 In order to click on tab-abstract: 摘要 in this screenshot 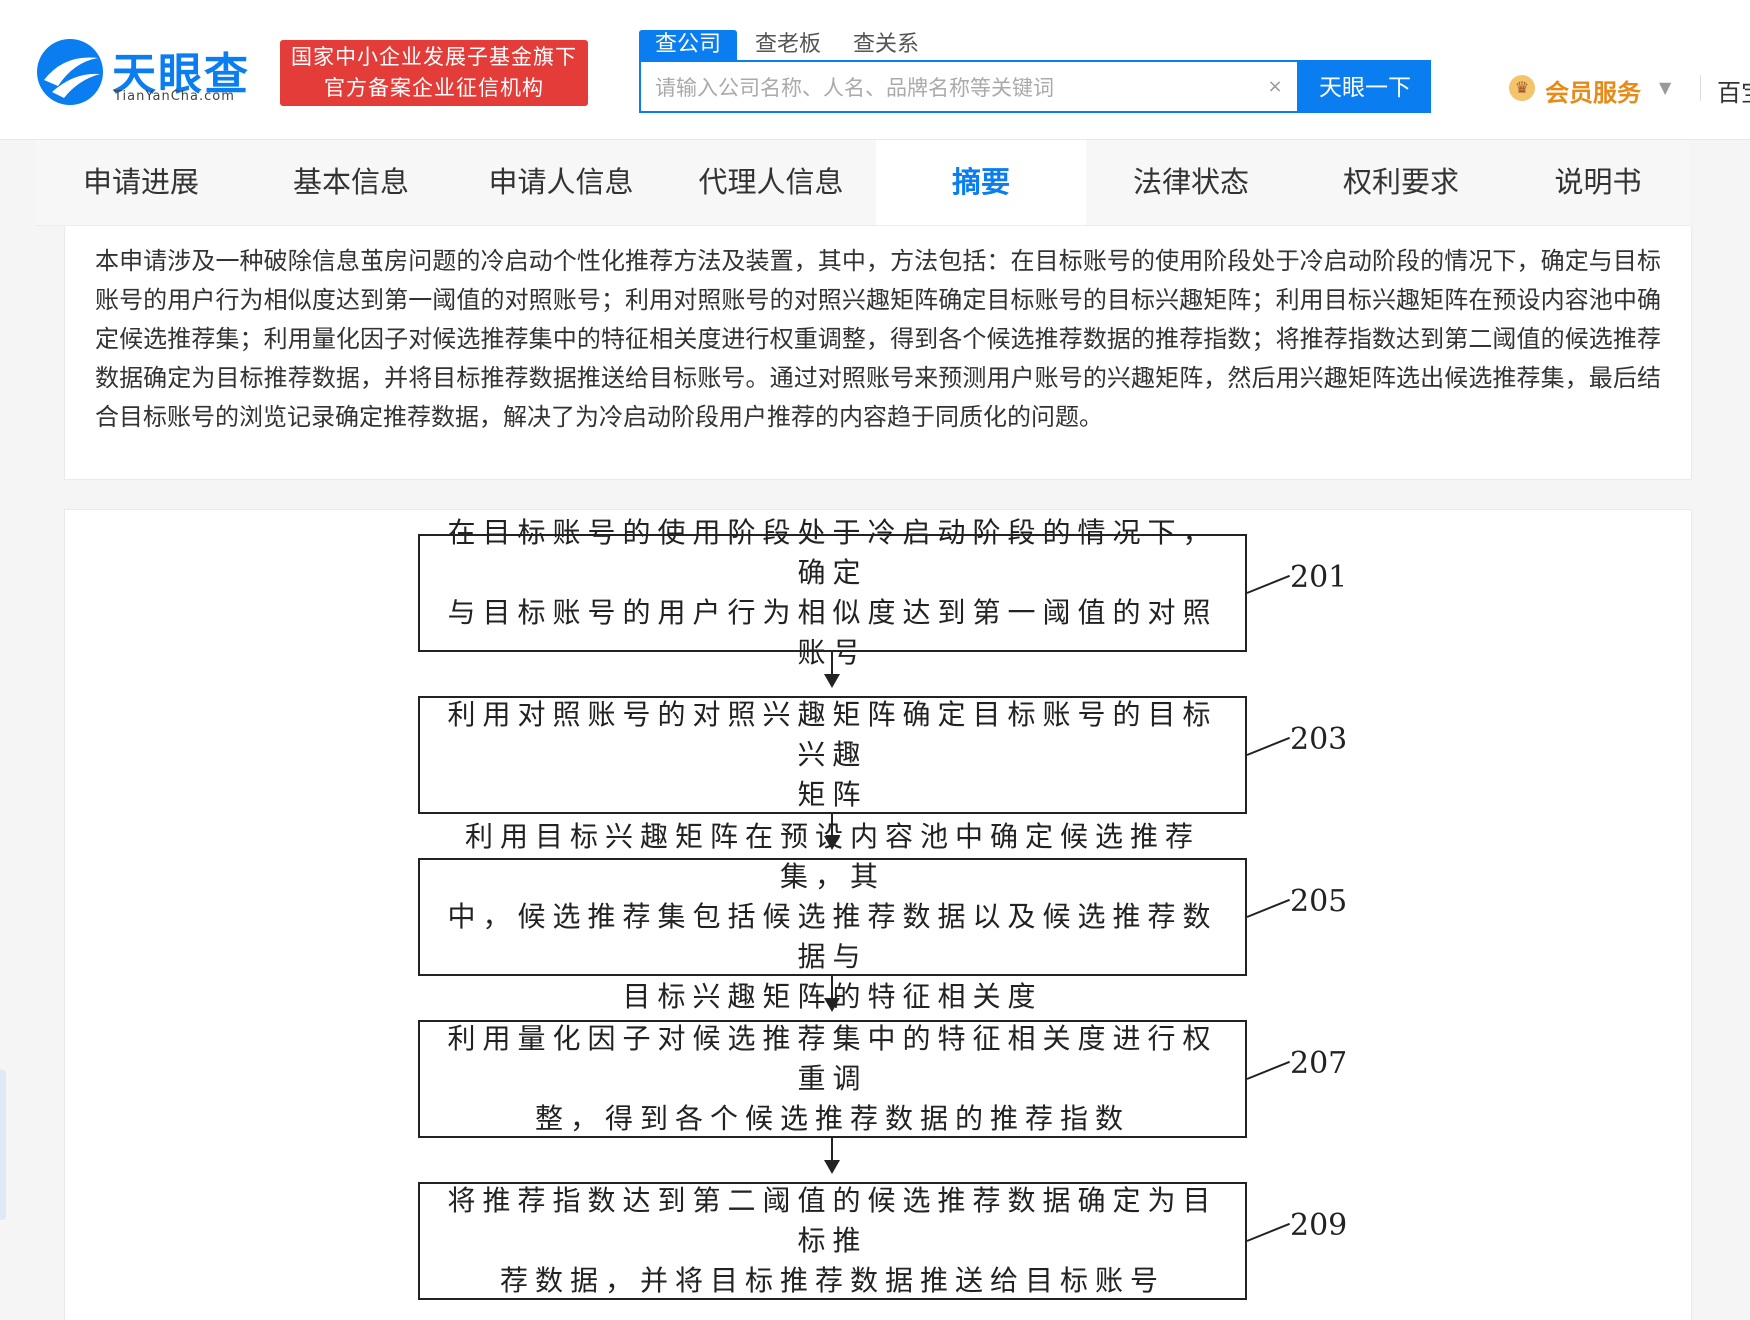, I will do `click(981, 182)`.